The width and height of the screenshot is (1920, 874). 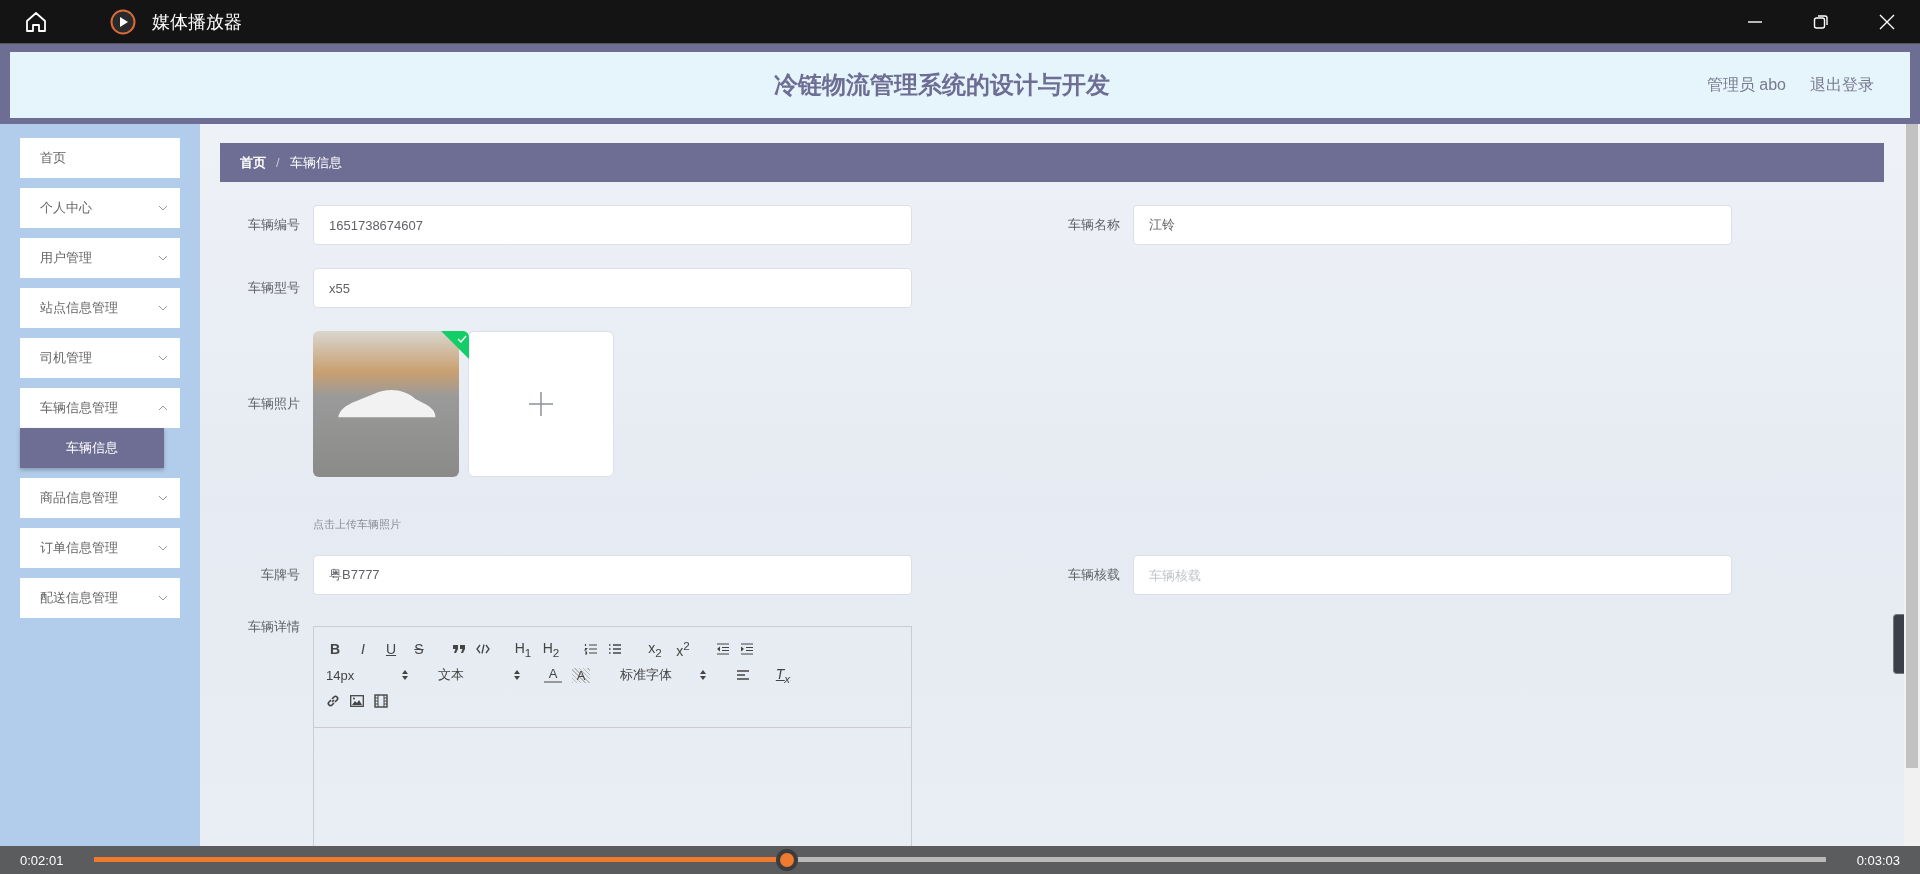 What do you see at coordinates (273, 627) in the screenshot?
I see `field-label: 车辆详情` at bounding box center [273, 627].